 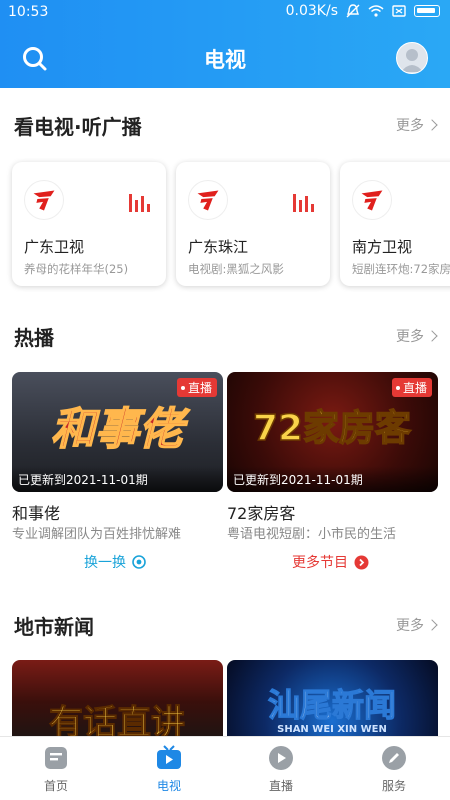 I want to click on network-speed: 0.03K/s, so click(x=311, y=11).